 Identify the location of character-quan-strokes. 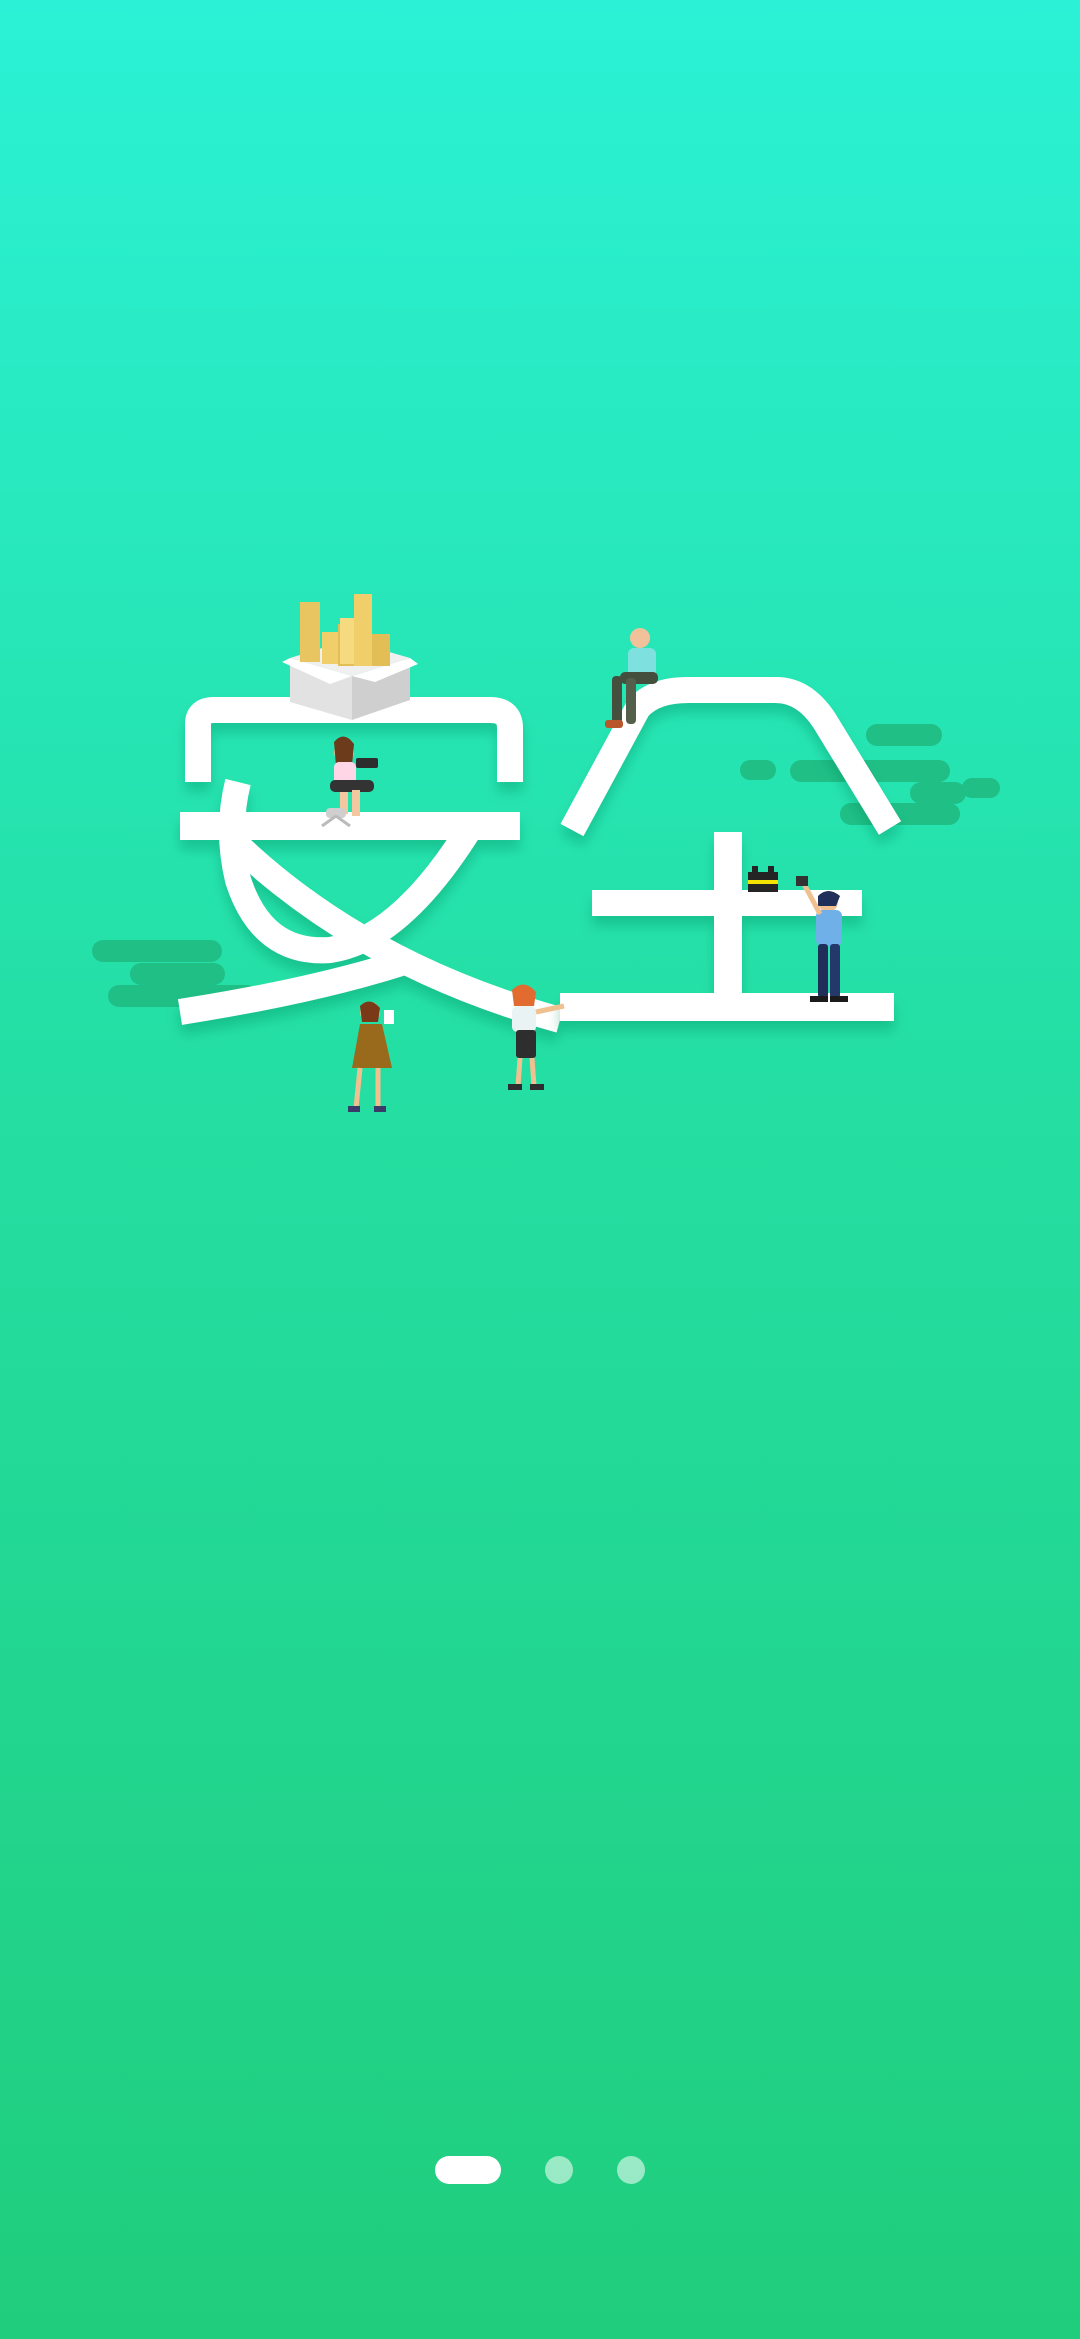
(731, 849).